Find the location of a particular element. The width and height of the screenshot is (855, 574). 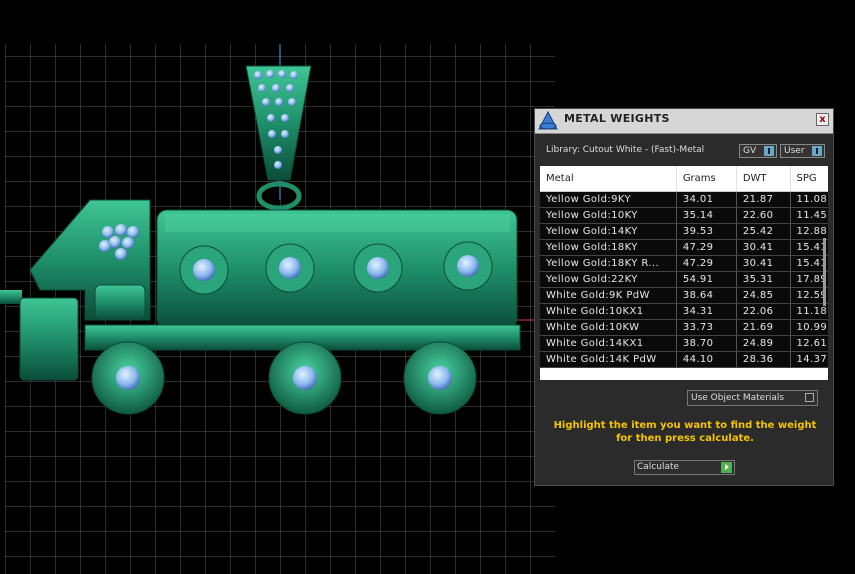

dwt-cell: 21.69 is located at coordinates (763, 327).